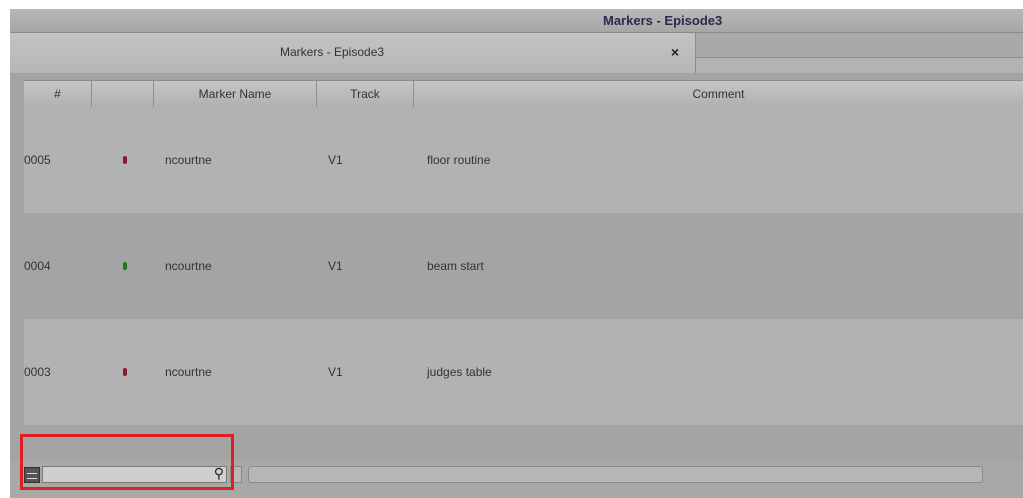 The width and height of the screenshot is (1023, 498). Describe the element at coordinates (37, 160) in the screenshot. I see `cell-number: 0005` at that location.